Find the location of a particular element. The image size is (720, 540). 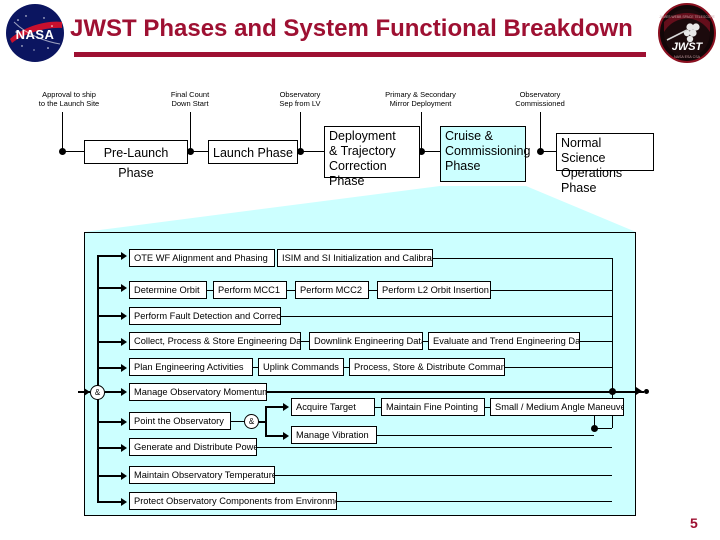

pointing-merge-line is located at coordinates (603, 428).